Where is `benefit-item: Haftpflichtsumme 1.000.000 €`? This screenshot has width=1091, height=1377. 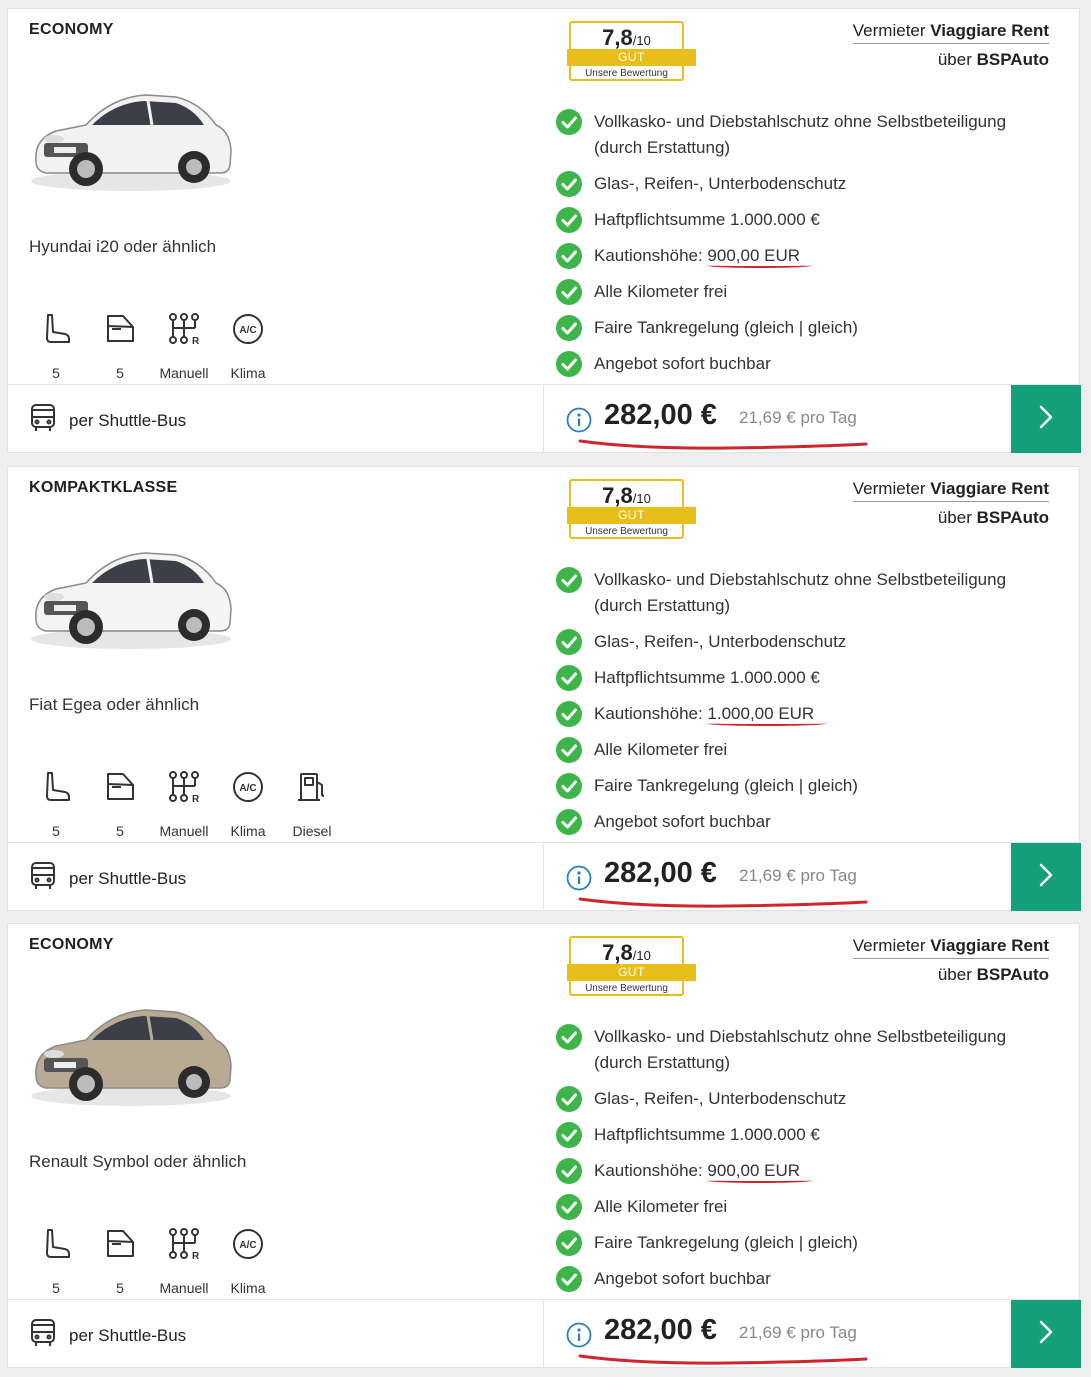 benefit-item: Haftpflichtsumme 1.000.000 € is located at coordinates (806, 678).